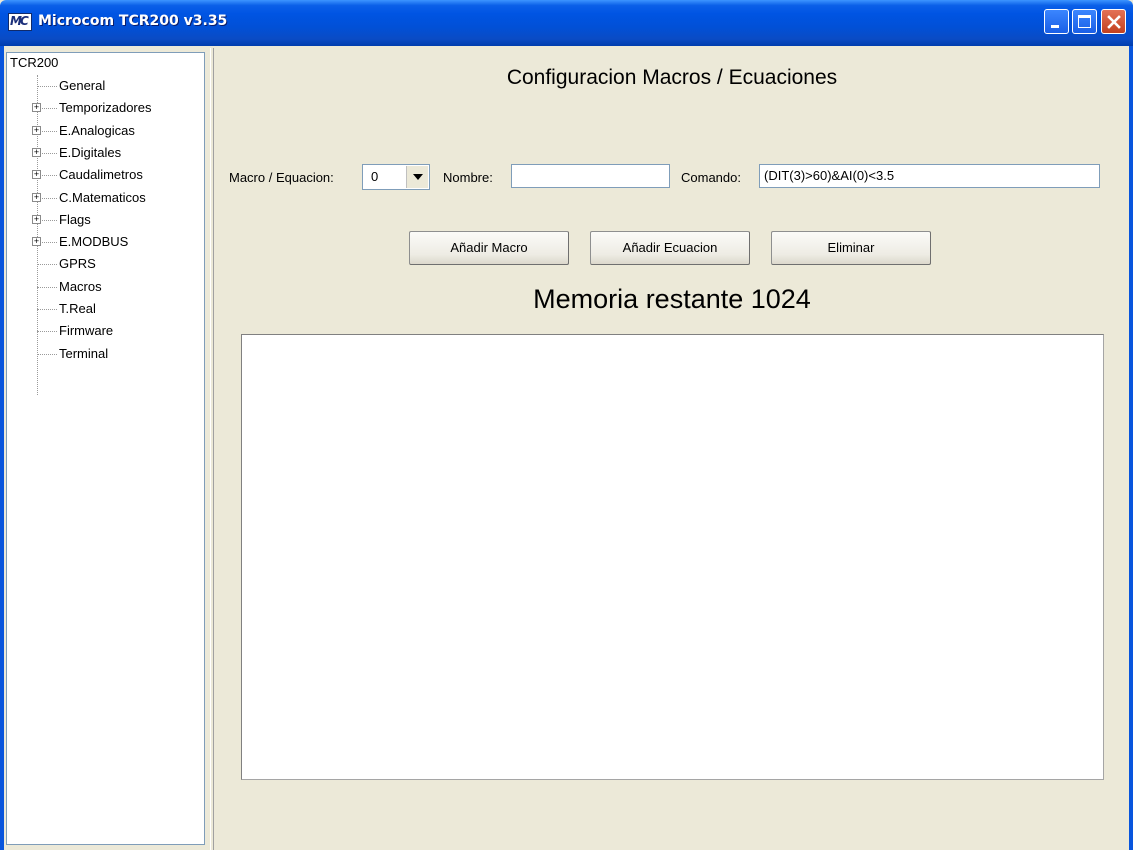  Describe the element at coordinates (82, 85) in the screenshot. I see `tree-item-label: General` at that location.